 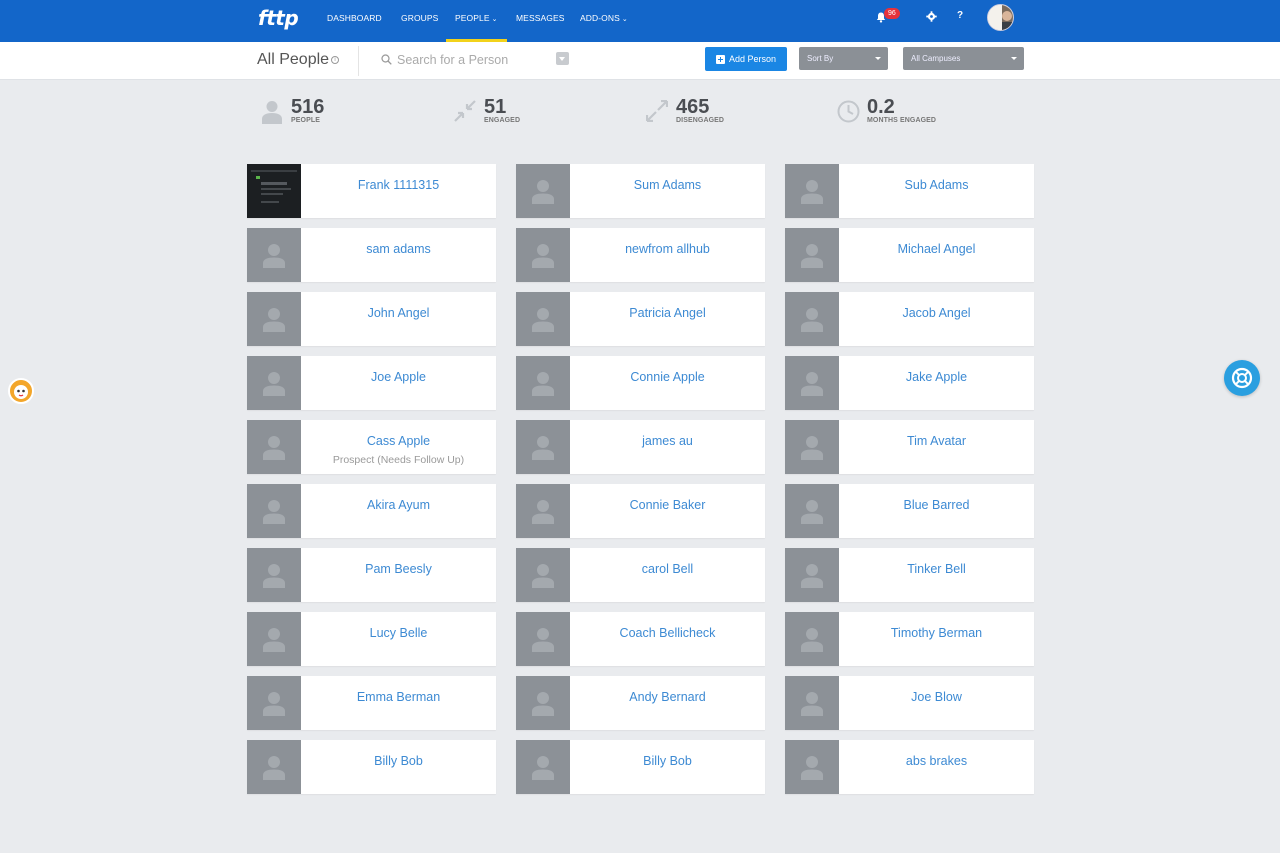 What do you see at coordinates (667, 697) in the screenshot?
I see `person-name: Andy Bernard` at bounding box center [667, 697].